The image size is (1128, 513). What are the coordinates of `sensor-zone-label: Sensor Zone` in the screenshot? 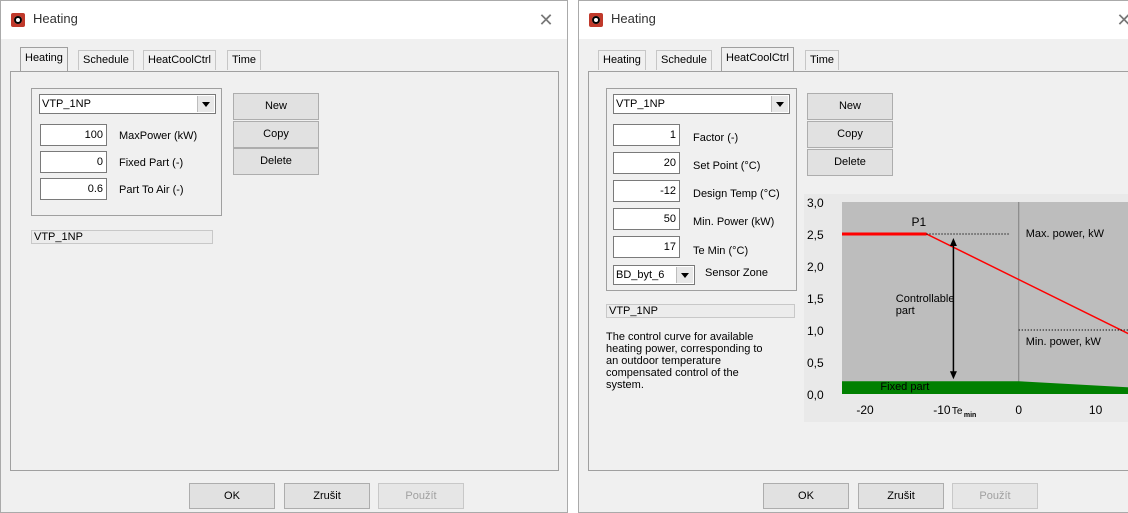 It's located at (736, 273).